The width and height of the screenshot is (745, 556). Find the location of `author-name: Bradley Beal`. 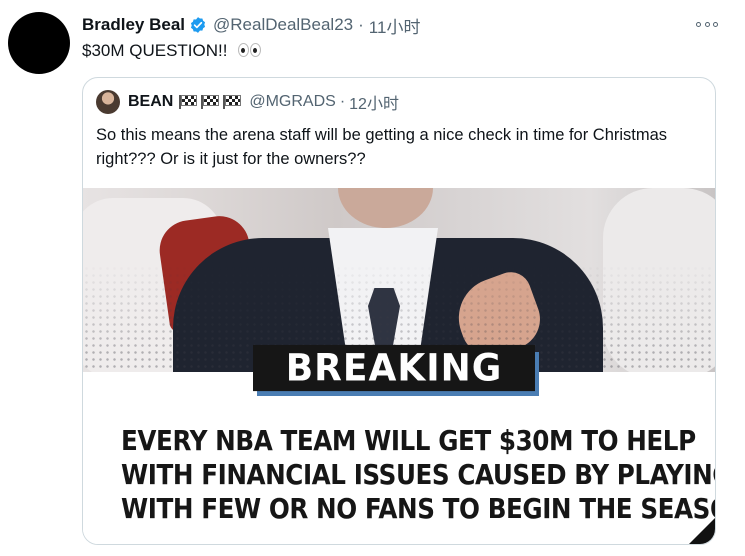

author-name: Bradley Beal is located at coordinates (133, 25).